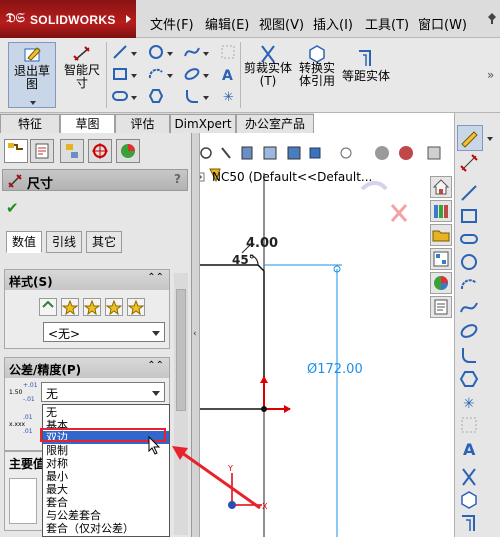 The image size is (500, 537). Describe the element at coordinates (226, 153) in the screenshot. I see `zoom-area-icon` at that location.